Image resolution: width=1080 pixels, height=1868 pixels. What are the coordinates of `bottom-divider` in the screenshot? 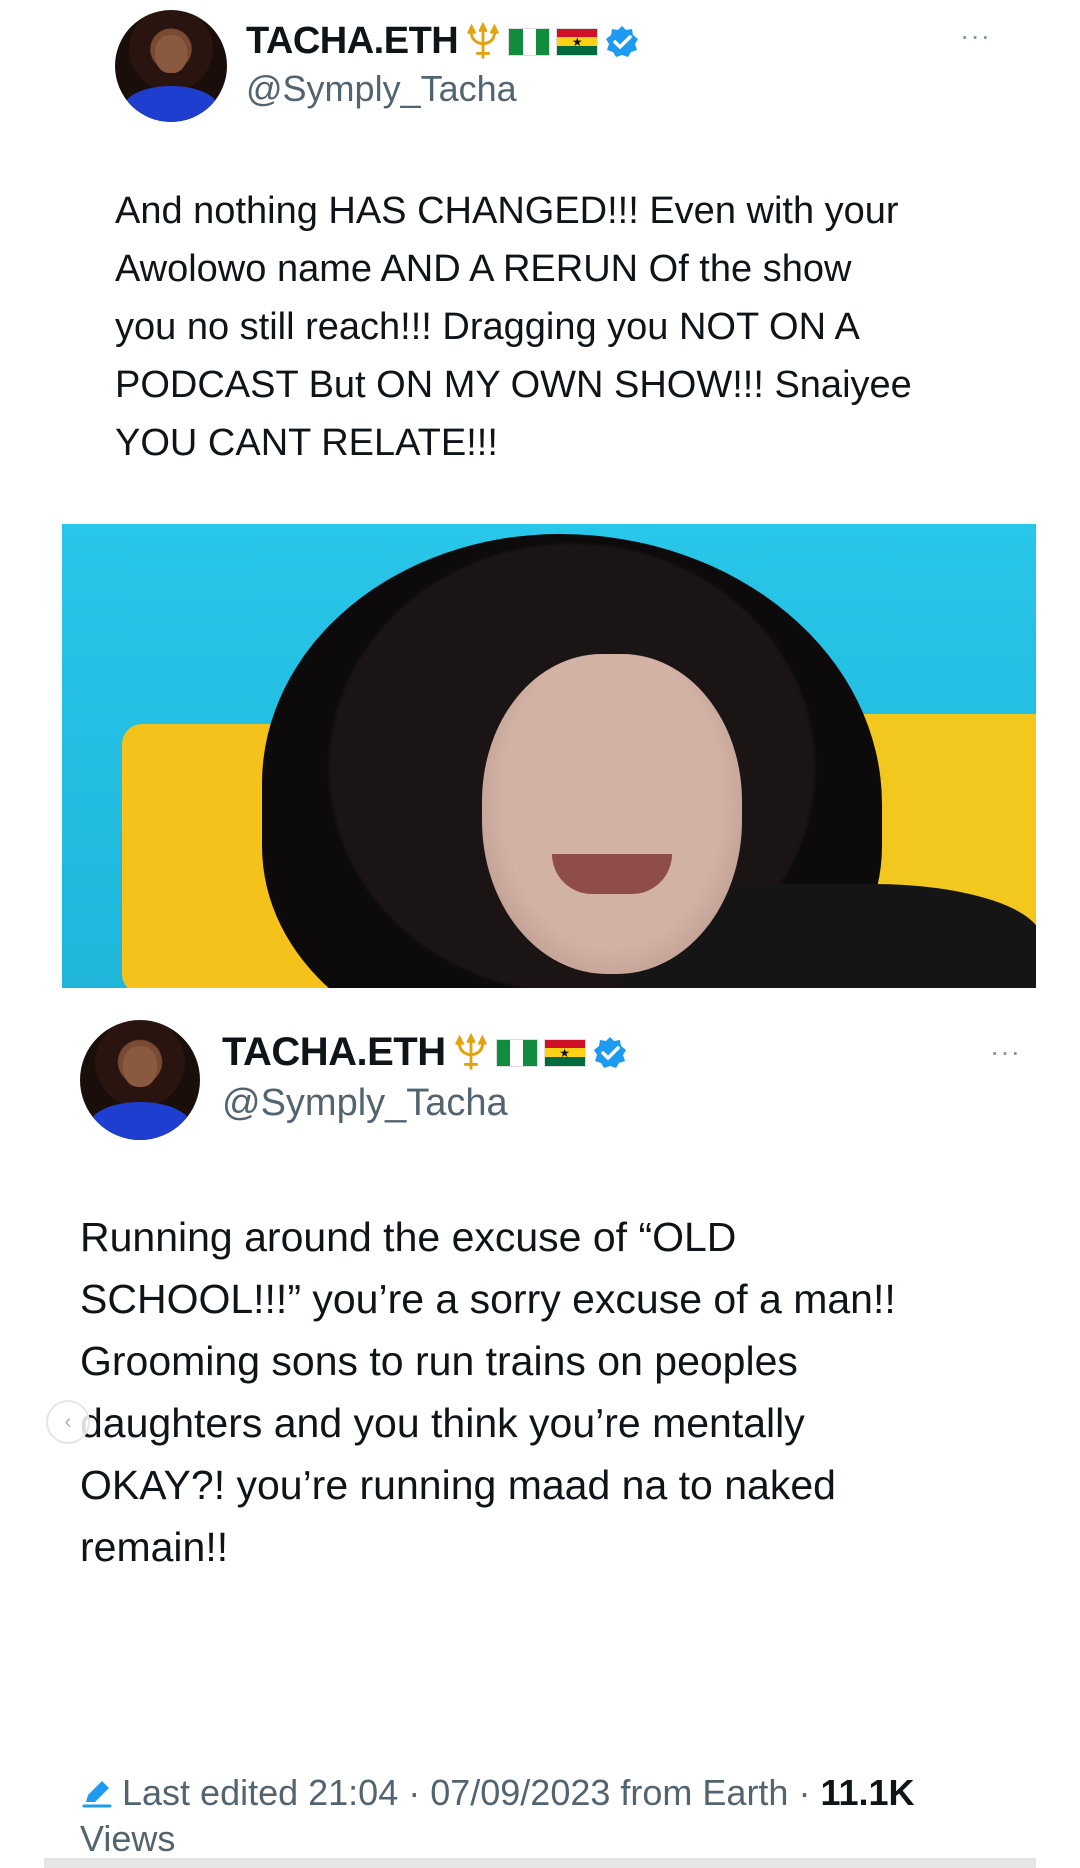 It's located at (540, 1863).